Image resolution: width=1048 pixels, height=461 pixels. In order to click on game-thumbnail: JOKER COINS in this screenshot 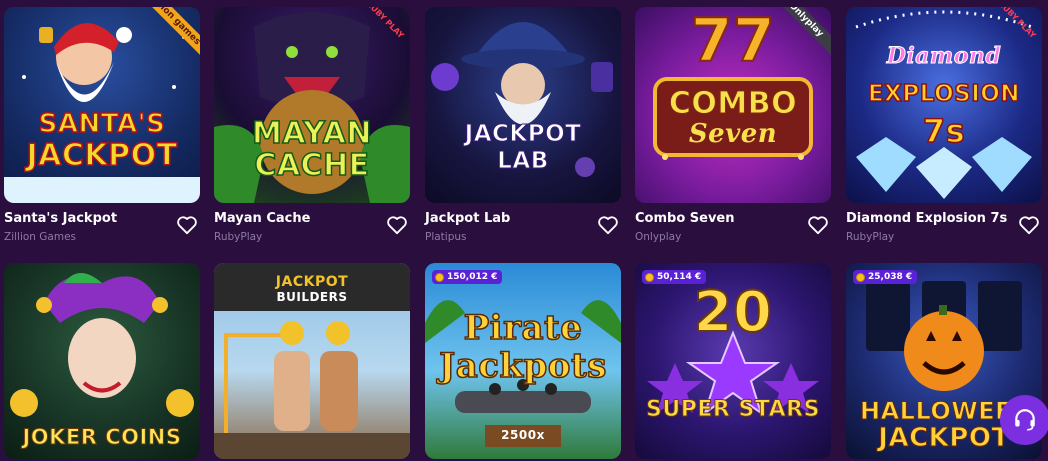, I will do `click(102, 361)`.